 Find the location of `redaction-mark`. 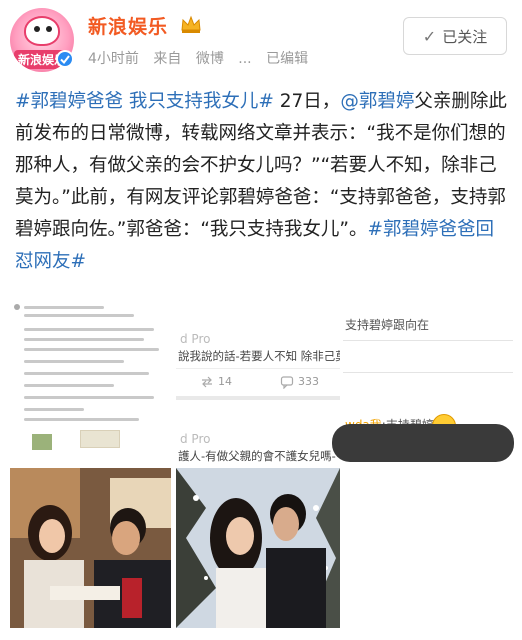

redaction-mark is located at coordinates (423, 443).